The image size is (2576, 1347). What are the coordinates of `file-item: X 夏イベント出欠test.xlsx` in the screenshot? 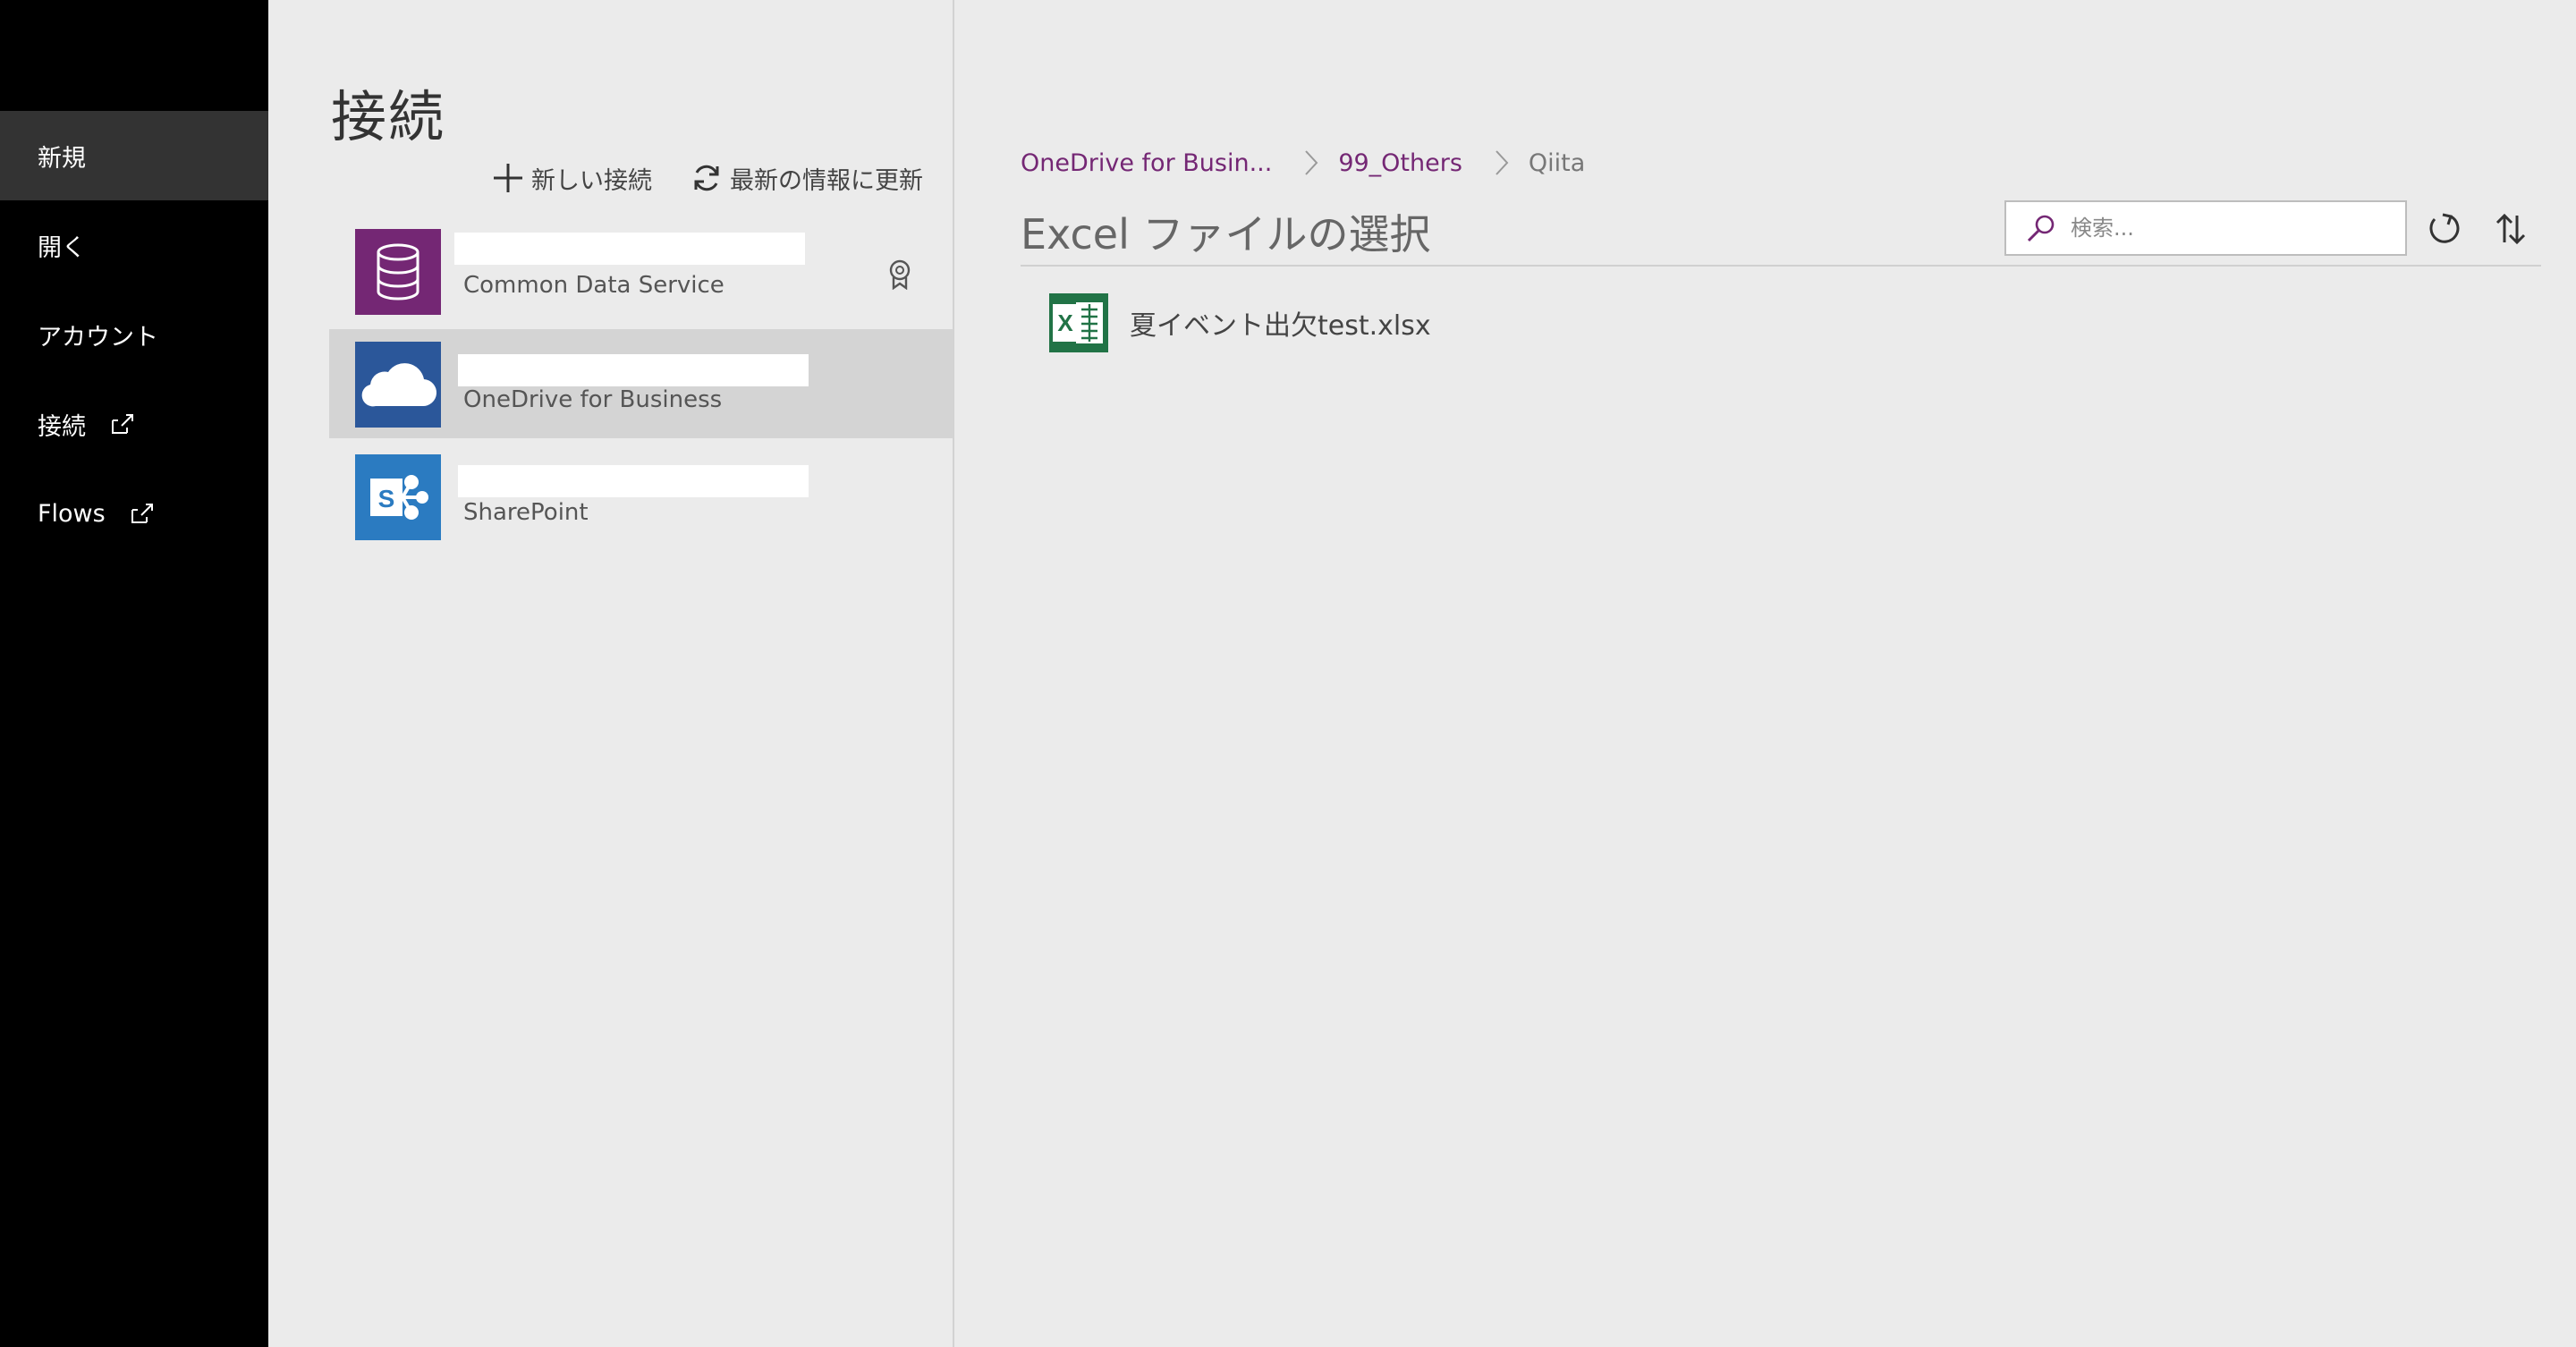 It's located at (1240, 323).